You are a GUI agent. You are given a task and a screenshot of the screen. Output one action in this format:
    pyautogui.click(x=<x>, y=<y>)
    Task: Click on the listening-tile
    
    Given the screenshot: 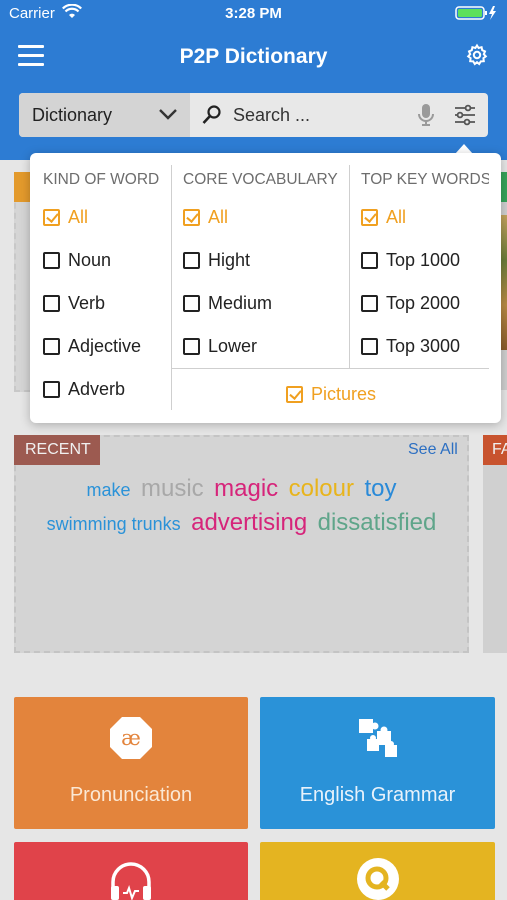 What is the action you would take?
    pyautogui.click(x=131, y=871)
    